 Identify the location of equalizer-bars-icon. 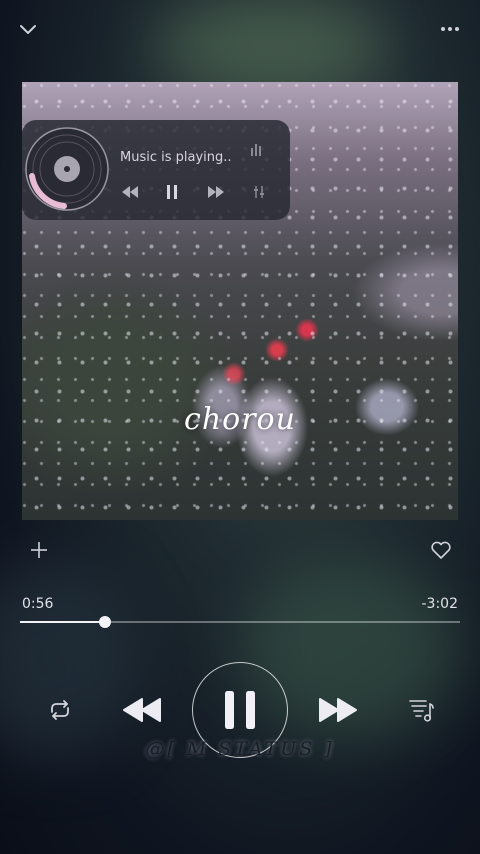
(256, 150).